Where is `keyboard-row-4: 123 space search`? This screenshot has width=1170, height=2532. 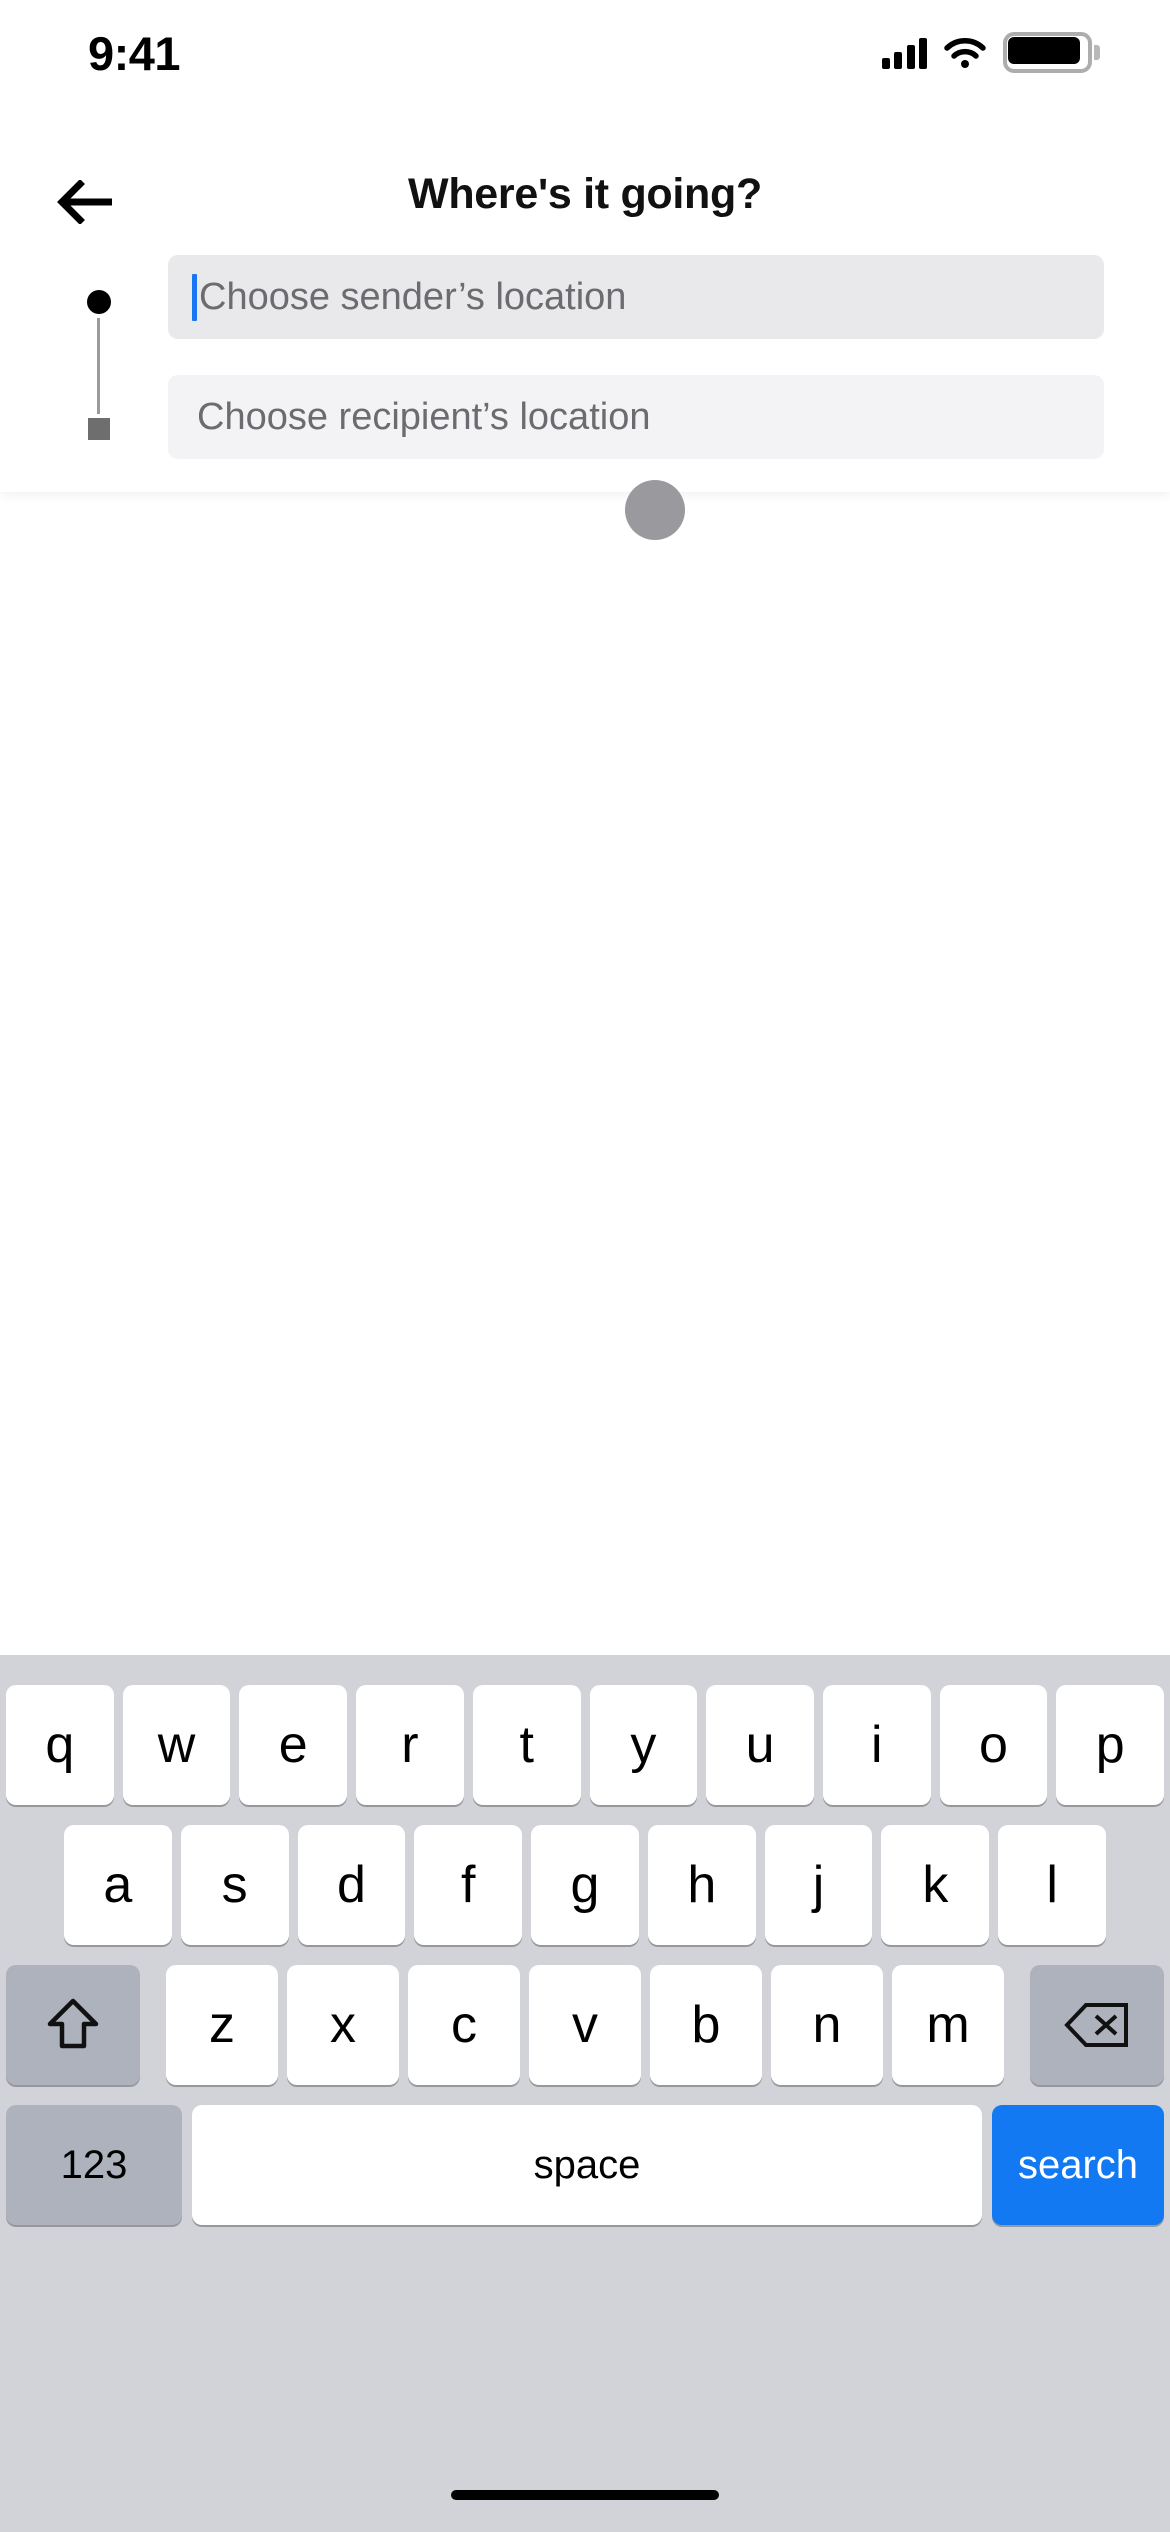 keyboard-row-4: 123 space search is located at coordinates (585, 2165).